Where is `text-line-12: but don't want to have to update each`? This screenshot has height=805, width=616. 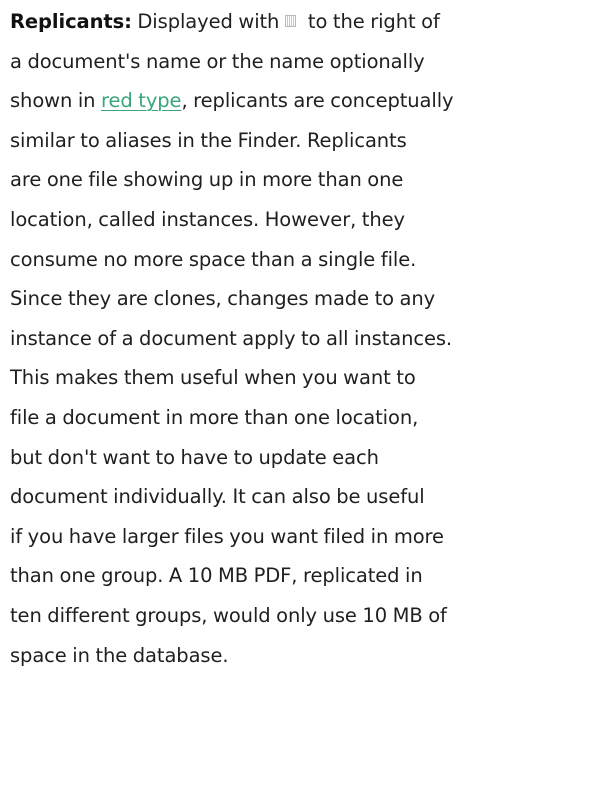
text-line-12: but don't want to have to update each is located at coordinates (194, 457).